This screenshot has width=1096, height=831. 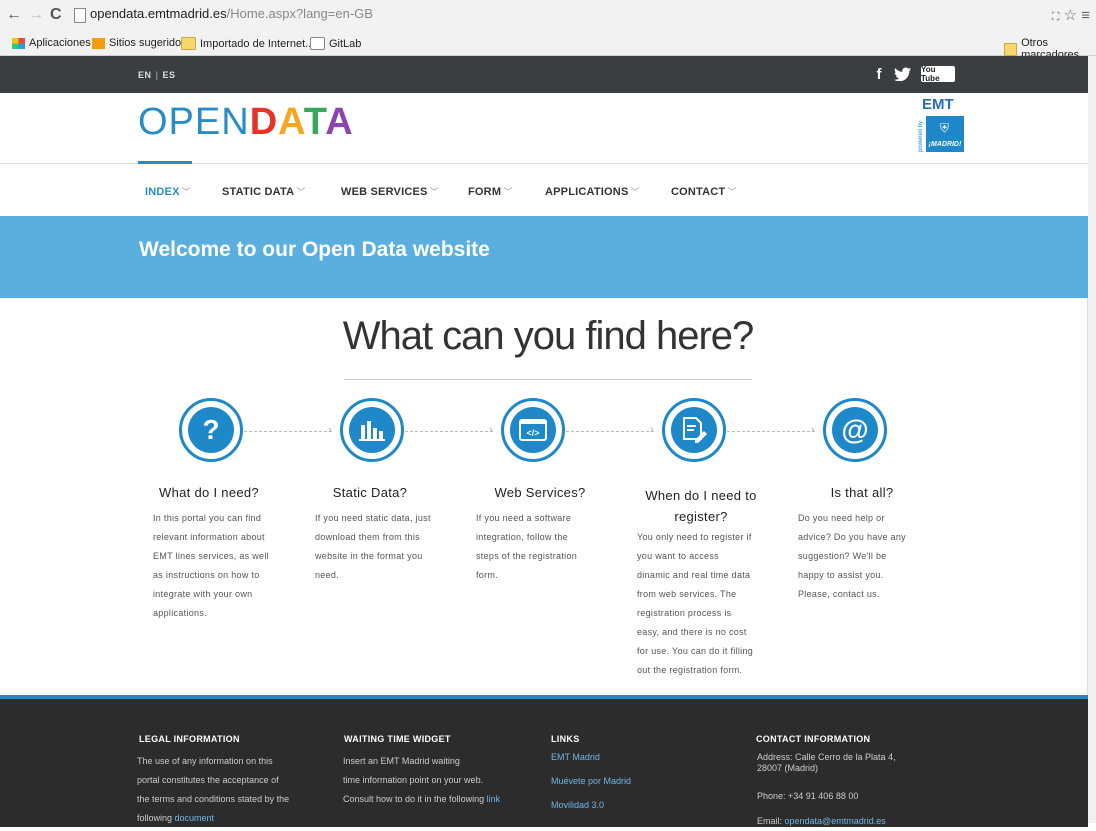 What do you see at coordinates (145, 75) in the screenshot?
I see `lang-en-link: EN` at bounding box center [145, 75].